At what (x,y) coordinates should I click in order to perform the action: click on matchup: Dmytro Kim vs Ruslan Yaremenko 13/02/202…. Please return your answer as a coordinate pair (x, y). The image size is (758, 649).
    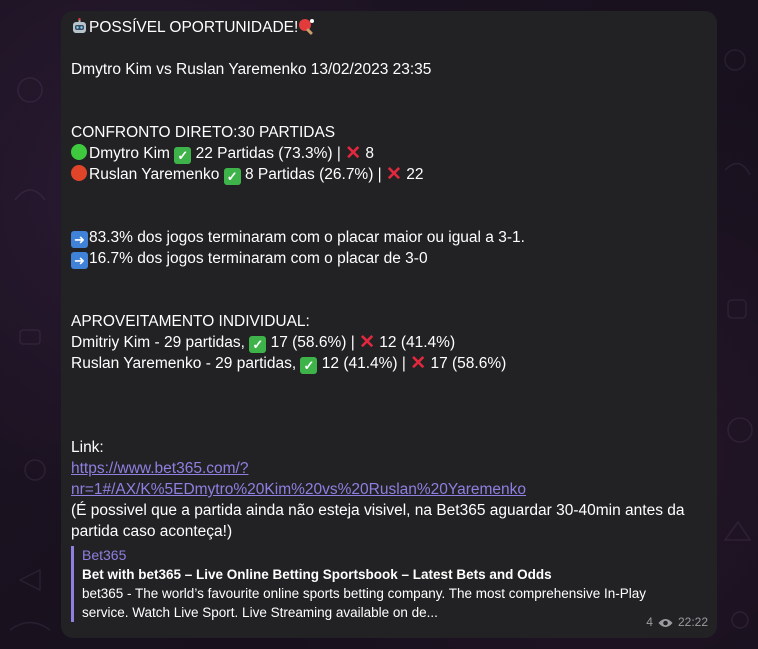
    Looking at the image, I should click on (251, 69).